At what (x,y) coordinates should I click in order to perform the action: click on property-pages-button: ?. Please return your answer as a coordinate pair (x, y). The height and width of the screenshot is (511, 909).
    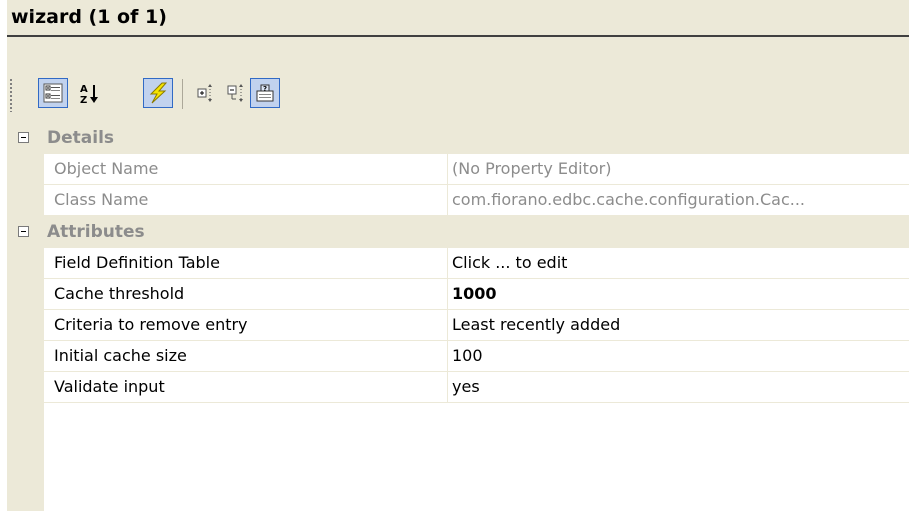
    Looking at the image, I should click on (265, 93).